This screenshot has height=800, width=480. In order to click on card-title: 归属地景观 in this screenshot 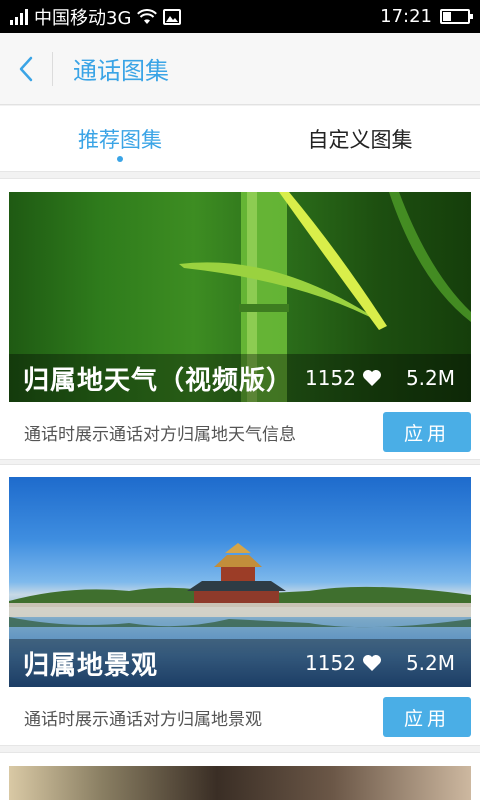, I will do `click(91, 665)`.